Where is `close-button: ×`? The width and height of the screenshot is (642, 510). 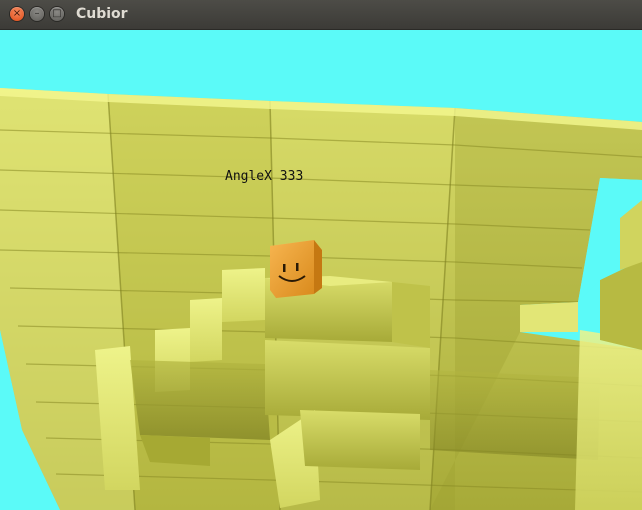
close-button: × is located at coordinates (17, 14).